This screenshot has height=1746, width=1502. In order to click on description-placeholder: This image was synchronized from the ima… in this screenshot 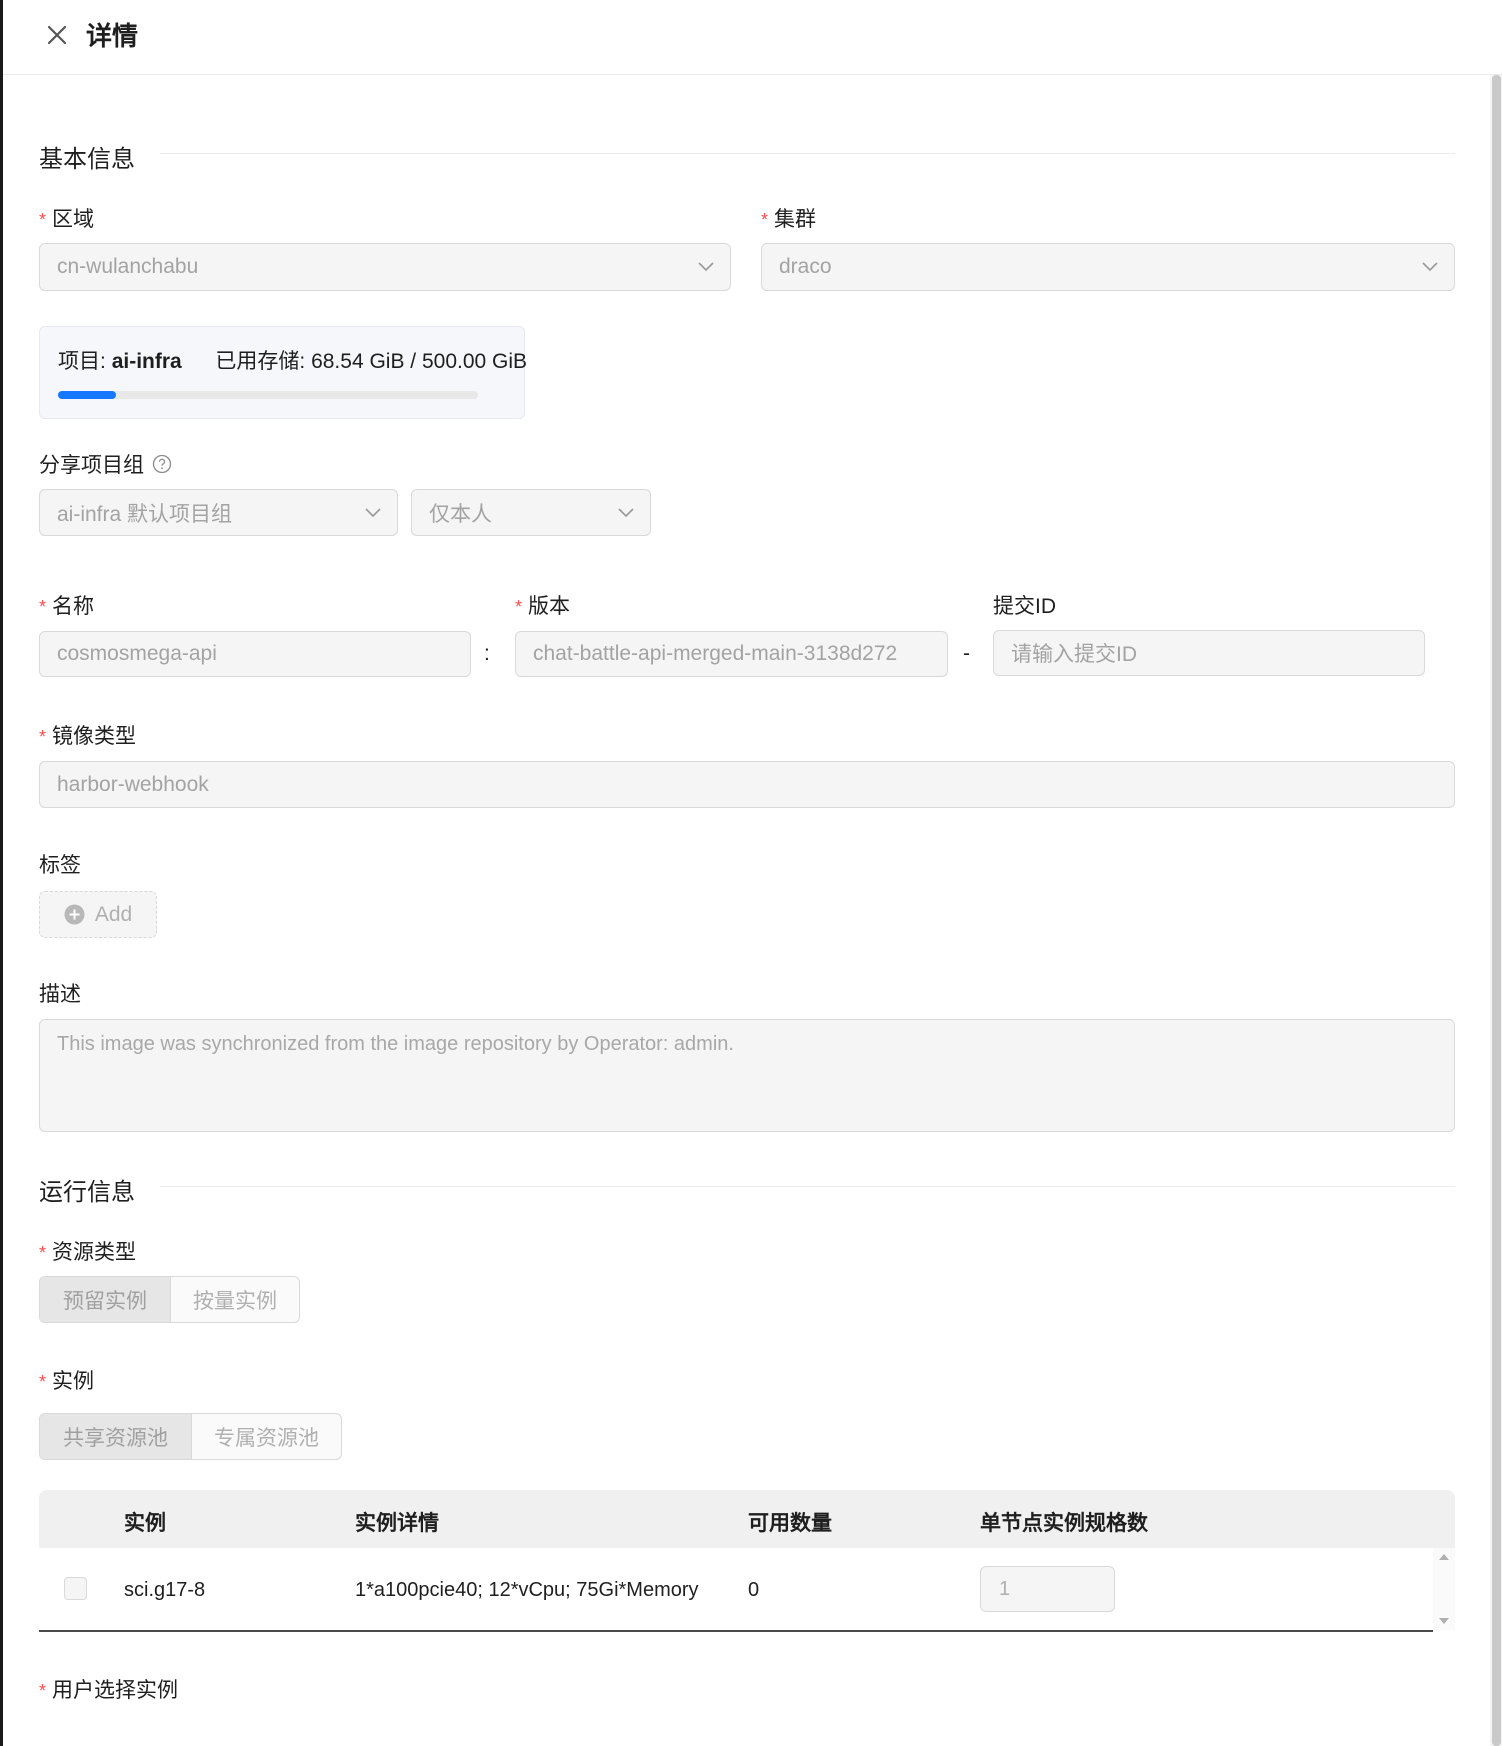, I will do `click(395, 1044)`.